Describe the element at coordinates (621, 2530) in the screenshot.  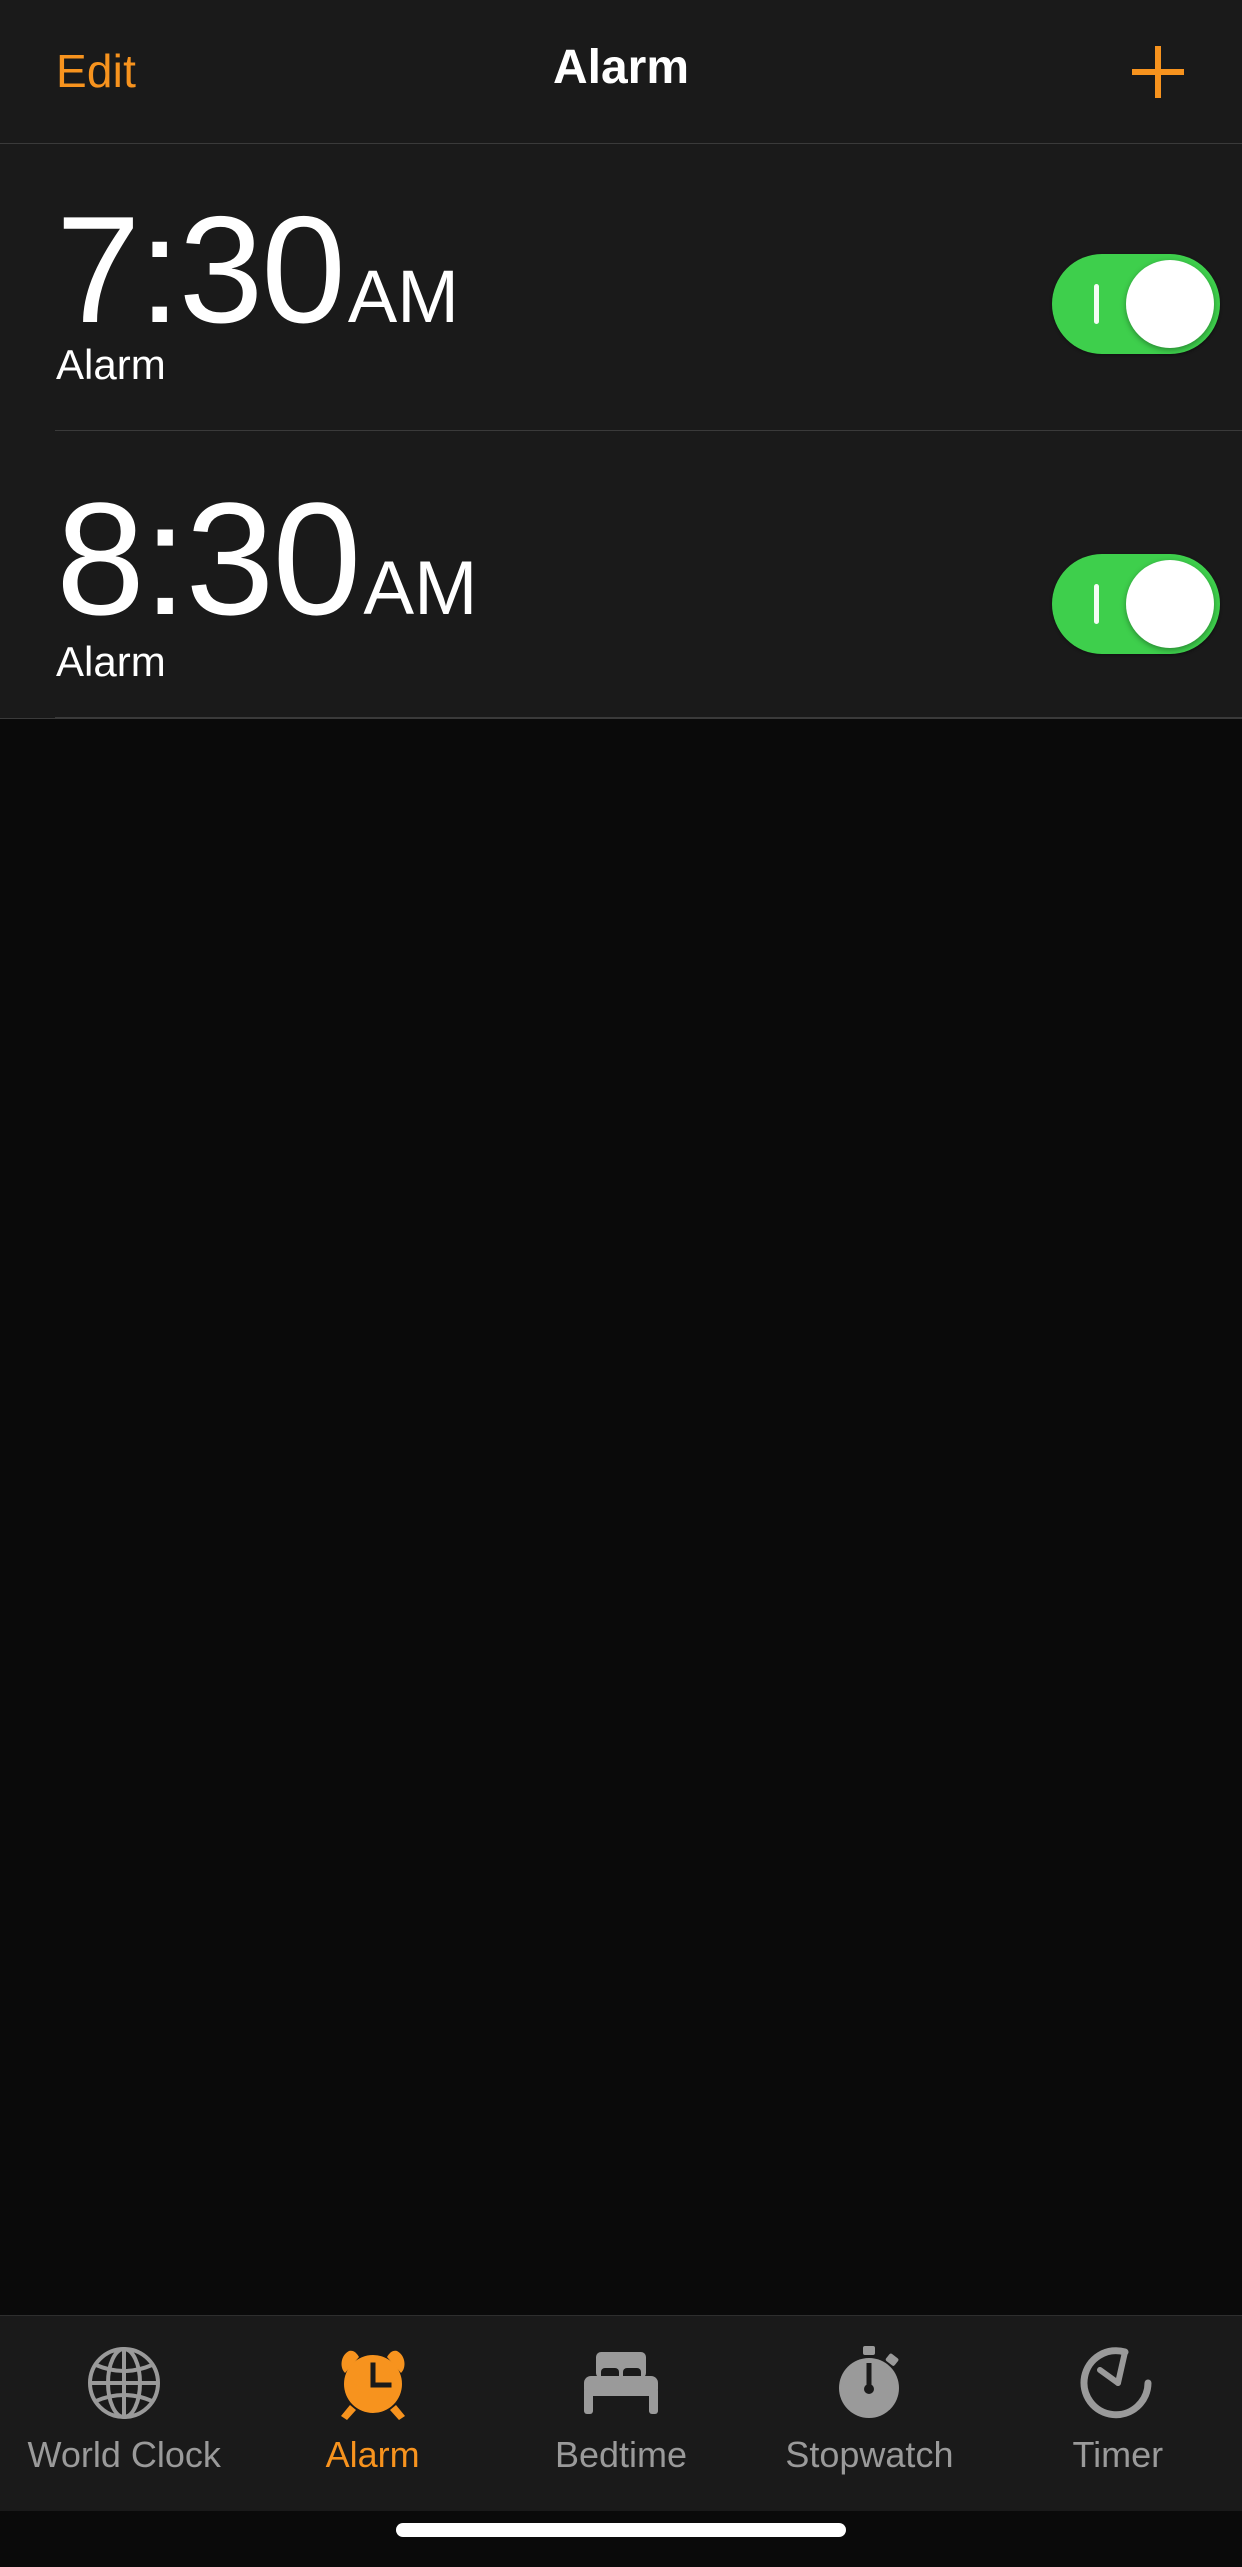
I see `home-indicator` at that location.